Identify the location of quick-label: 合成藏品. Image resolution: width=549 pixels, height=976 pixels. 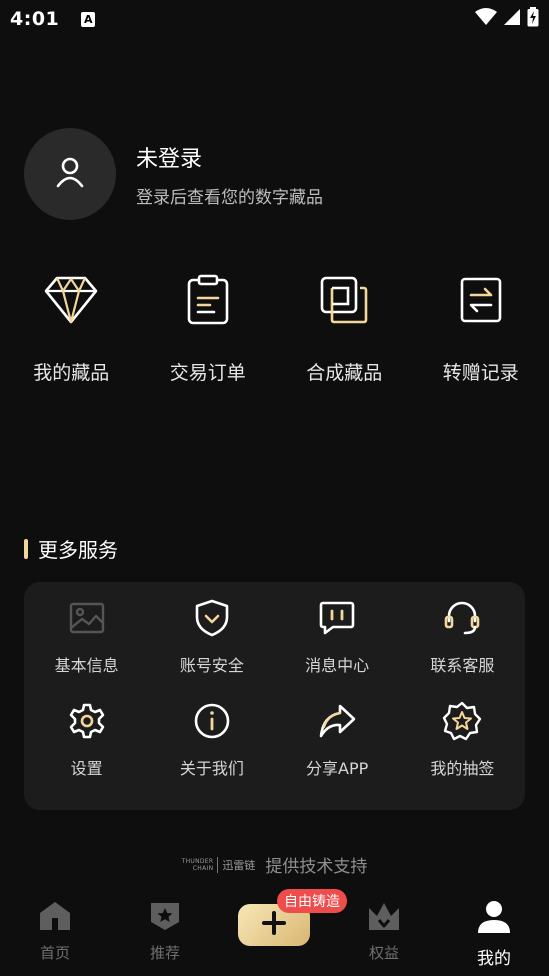
(344, 373).